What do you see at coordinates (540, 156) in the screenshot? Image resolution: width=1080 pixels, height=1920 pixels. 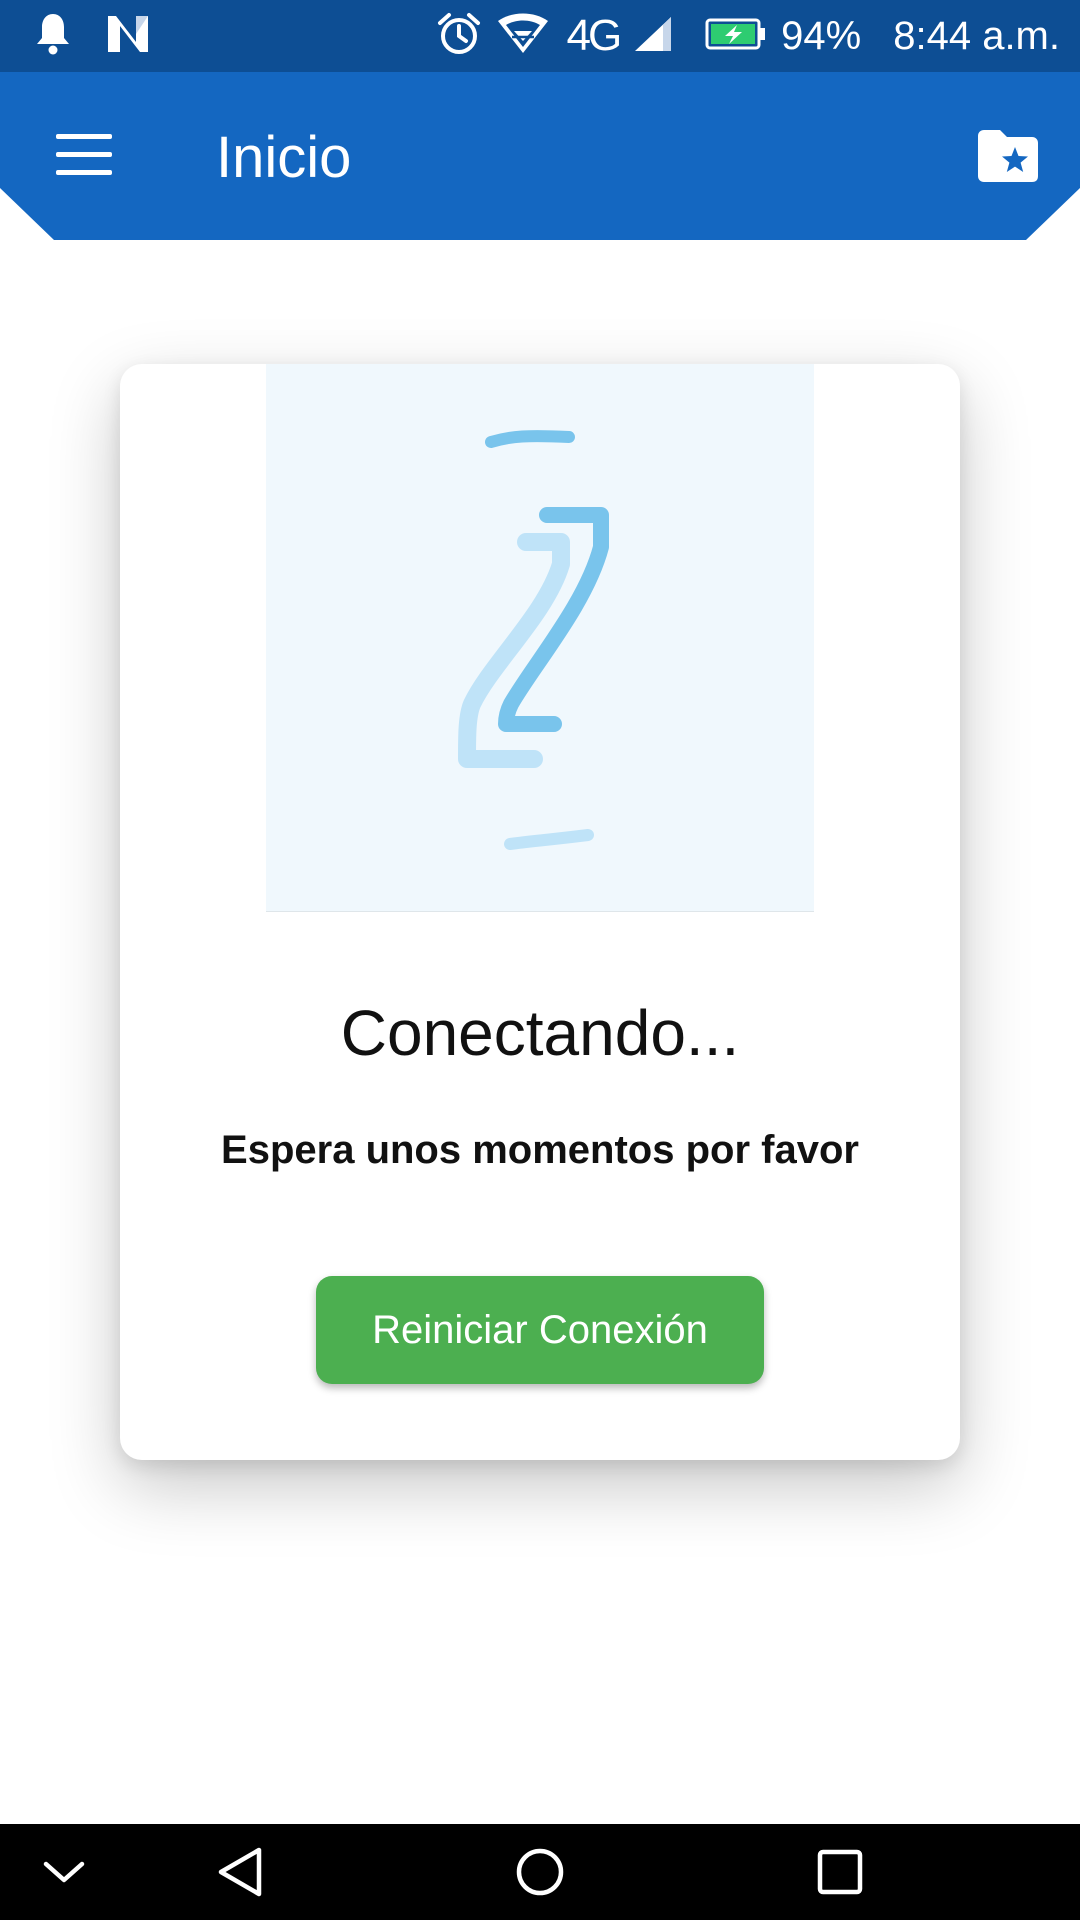 I see `app-bar: Inicio` at bounding box center [540, 156].